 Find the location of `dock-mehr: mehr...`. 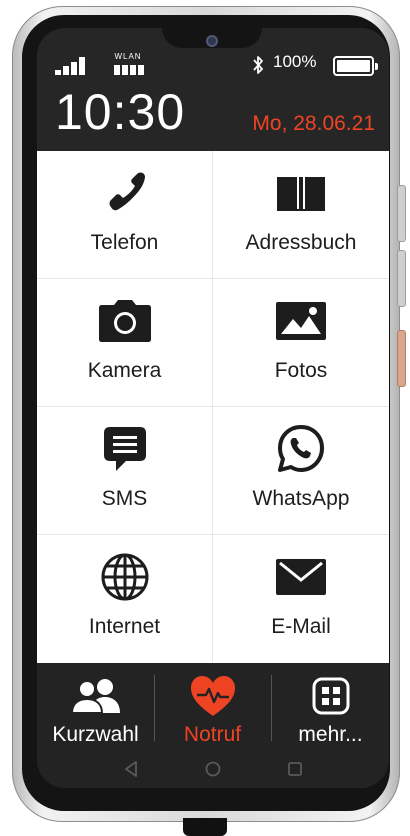

dock-mehr: mehr... is located at coordinates (330, 708).